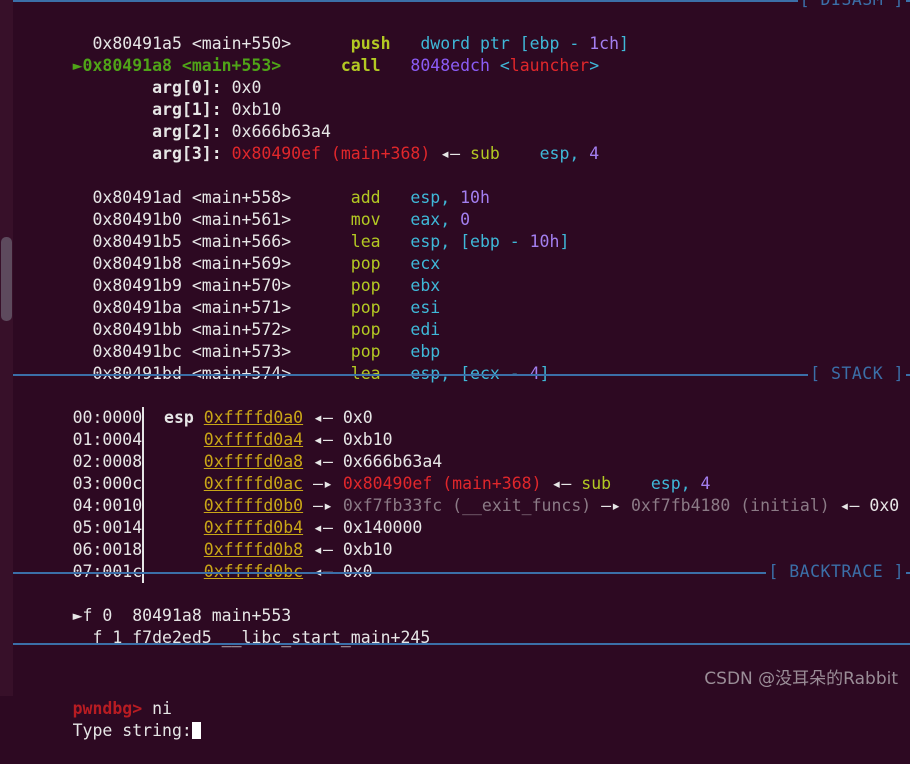 This screenshot has width=910, height=764. Describe the element at coordinates (108, 528) in the screenshot. I see `stack-offset: 05:0014` at that location.